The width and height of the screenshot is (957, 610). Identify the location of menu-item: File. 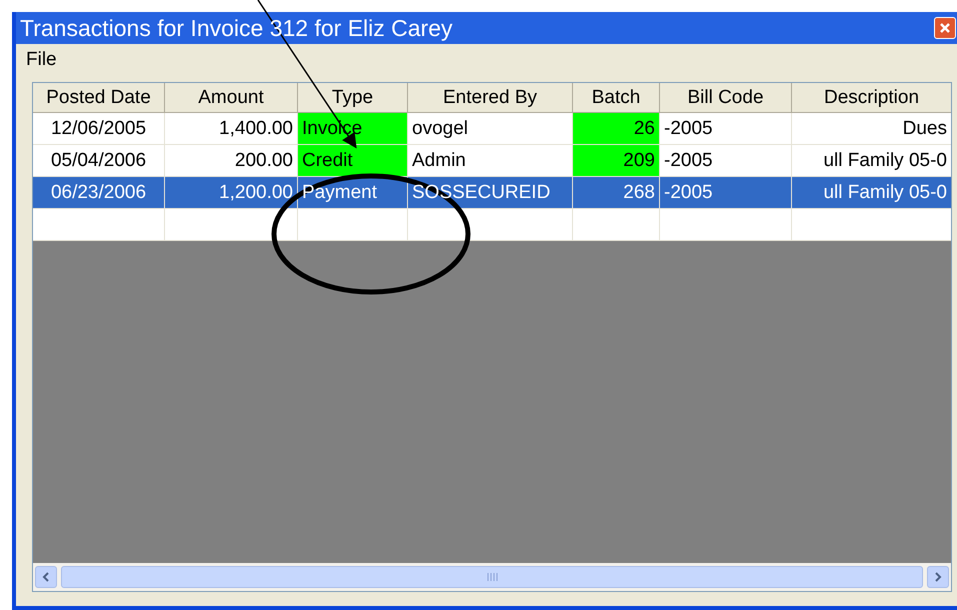
(41, 60).